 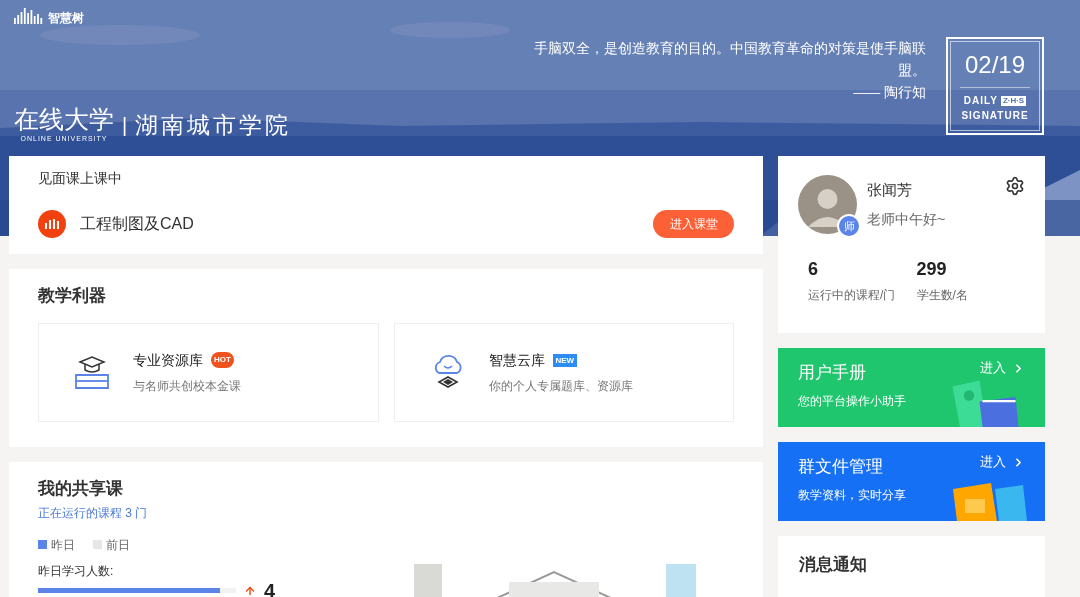 What do you see at coordinates (92, 372) in the screenshot?
I see `graduation-cap-icon` at bounding box center [92, 372].